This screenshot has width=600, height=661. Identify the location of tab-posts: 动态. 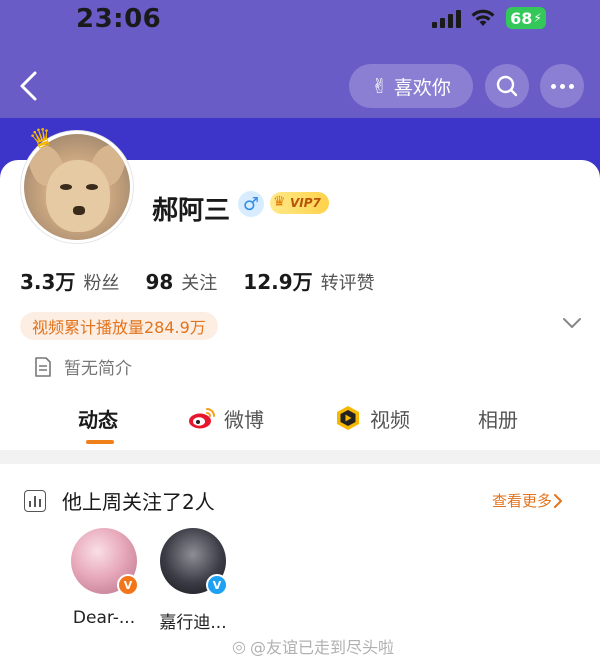
(98, 418).